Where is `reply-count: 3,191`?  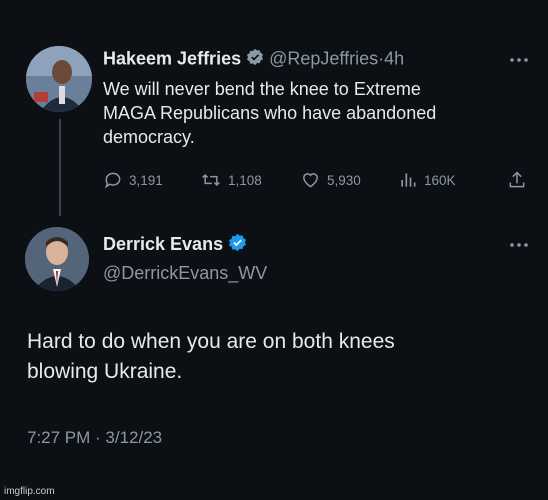
reply-count: 3,191 is located at coordinates (146, 180).